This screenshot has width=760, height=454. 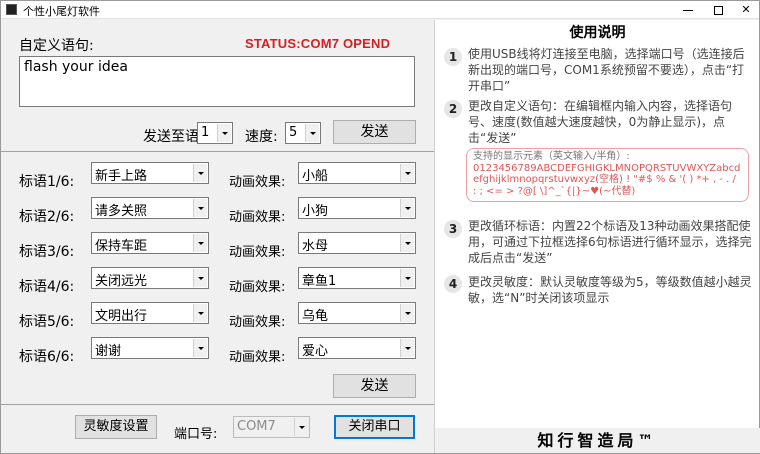 What do you see at coordinates (150, 313) in the screenshot?
I see `slogan-select: 文明出行` at bounding box center [150, 313].